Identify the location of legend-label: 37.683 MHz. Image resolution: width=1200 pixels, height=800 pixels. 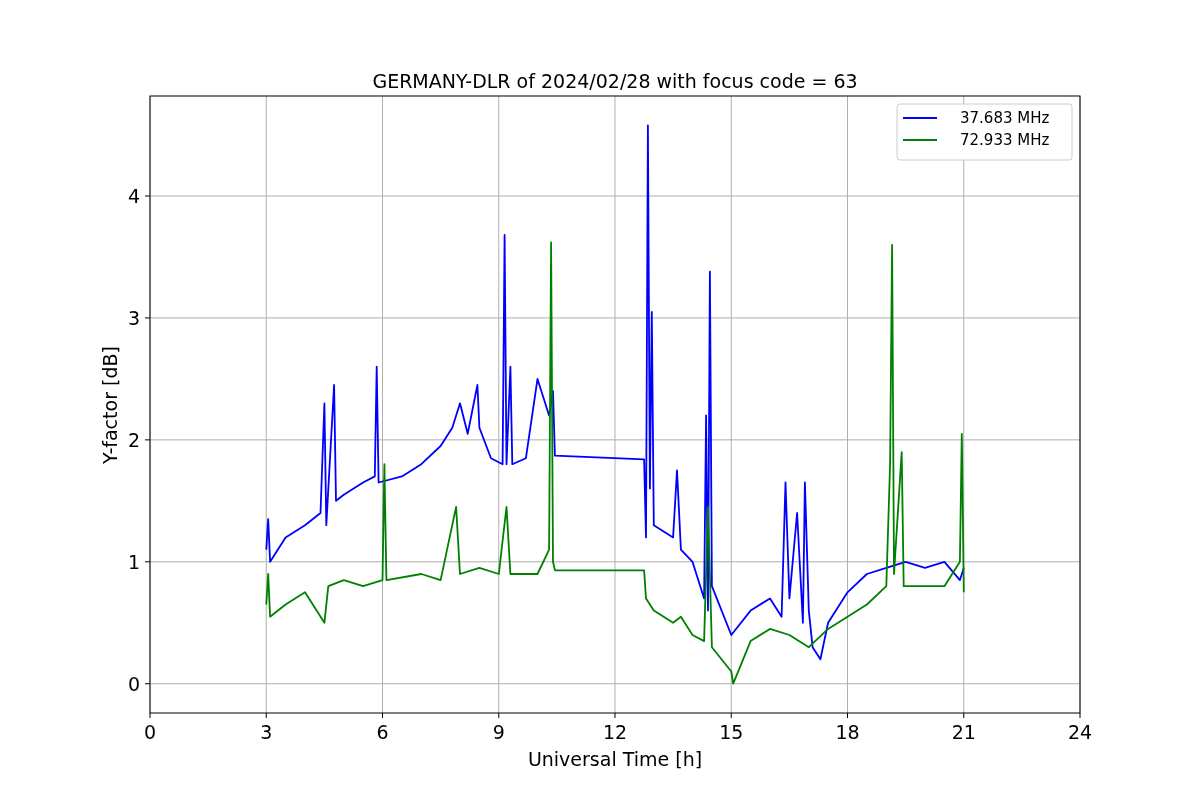
(1005, 118).